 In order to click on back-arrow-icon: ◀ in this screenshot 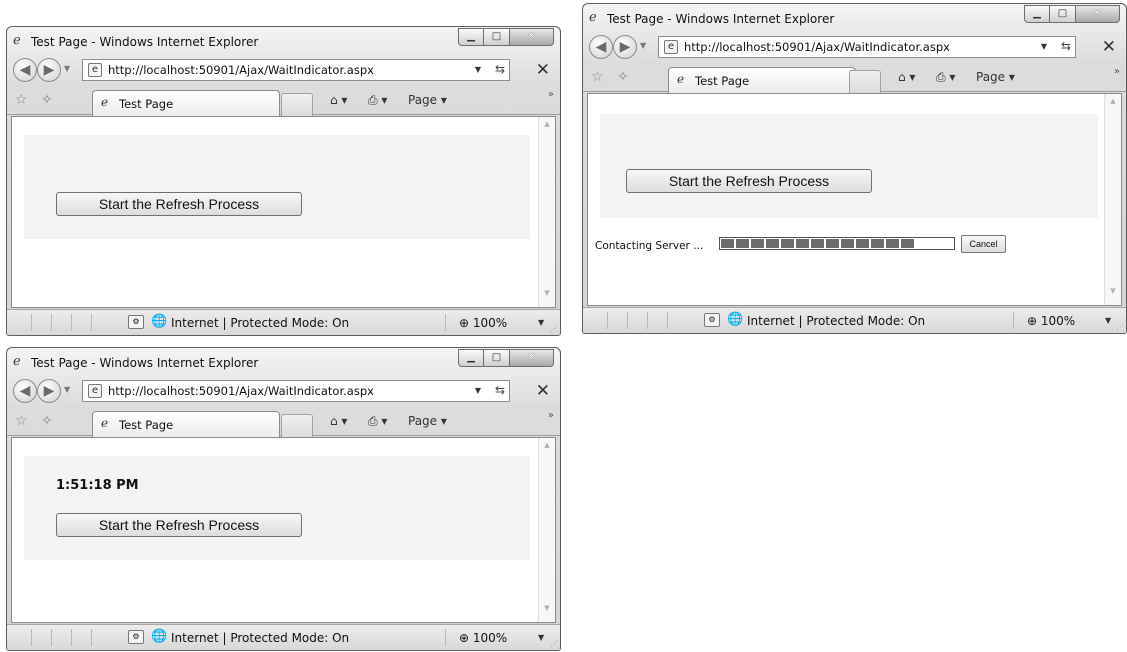, I will do `click(25, 391)`.